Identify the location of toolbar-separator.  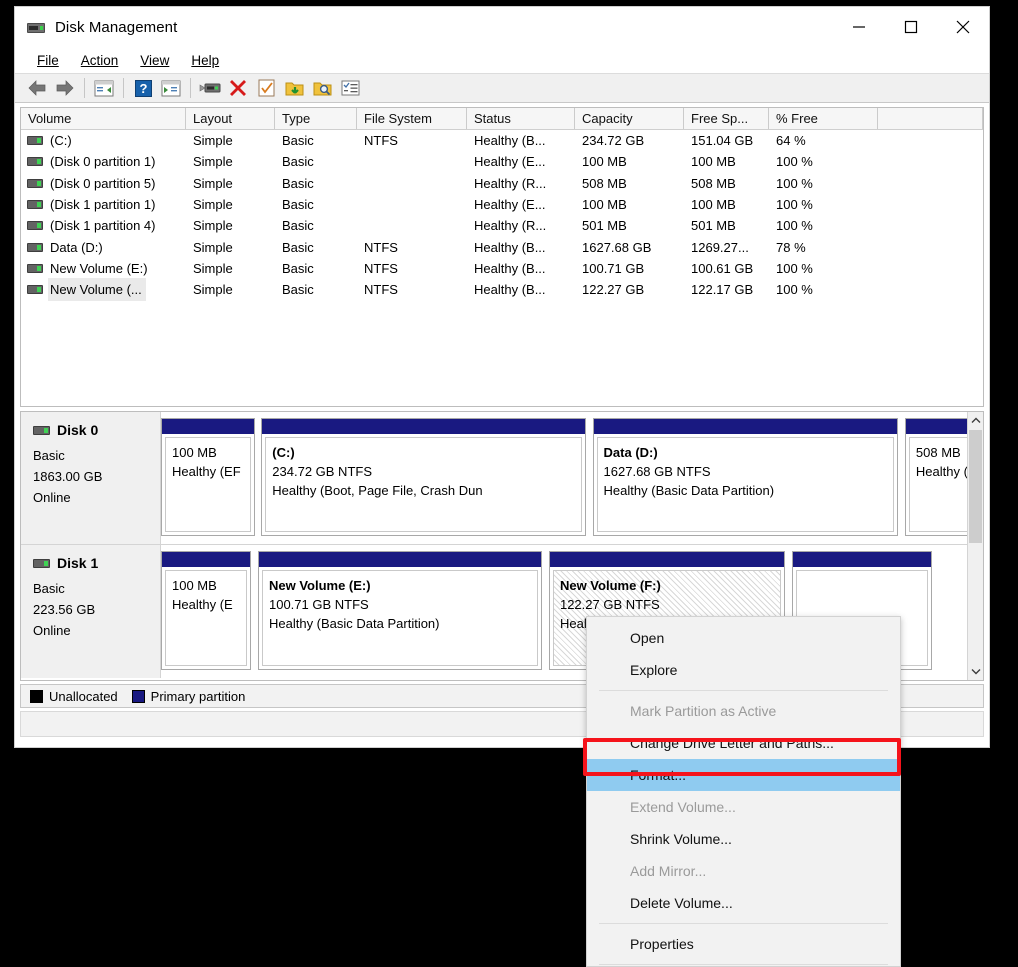
(190, 88).